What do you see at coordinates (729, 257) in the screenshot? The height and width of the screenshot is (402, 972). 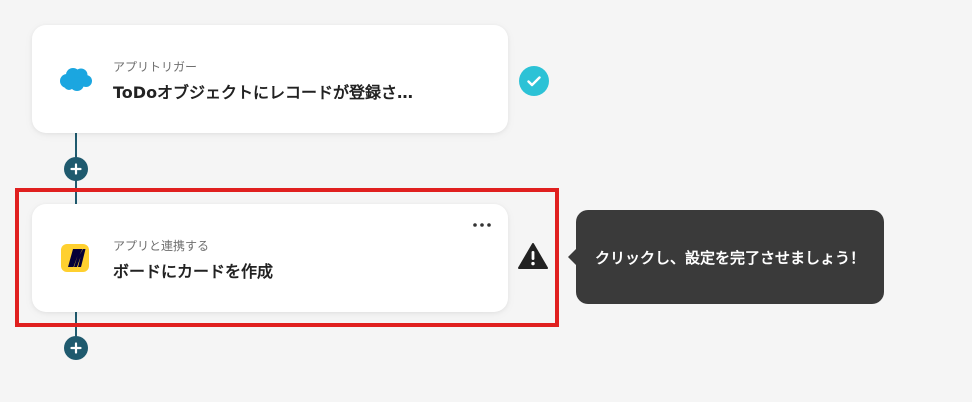 I see `tooltip-text: クリックし、設定を完了させましょう！` at bounding box center [729, 257].